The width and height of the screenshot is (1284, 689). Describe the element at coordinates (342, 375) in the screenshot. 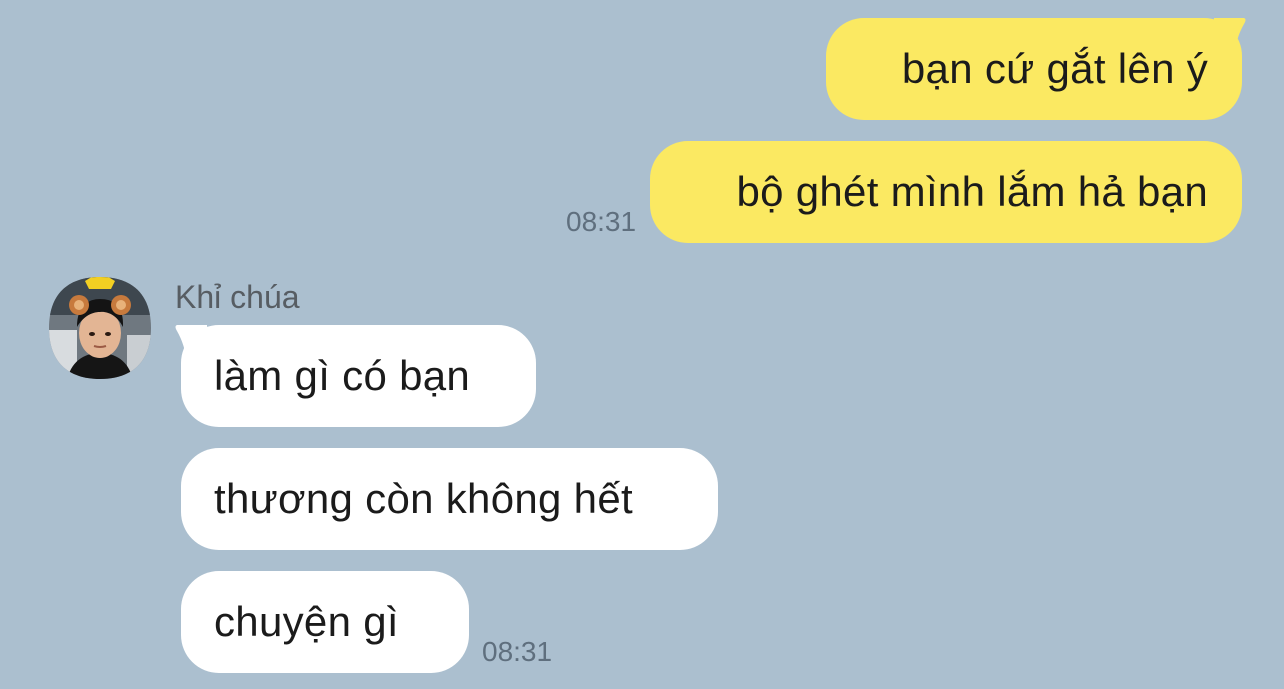

I see `incoming-message-text: làm gì có bạn` at that location.